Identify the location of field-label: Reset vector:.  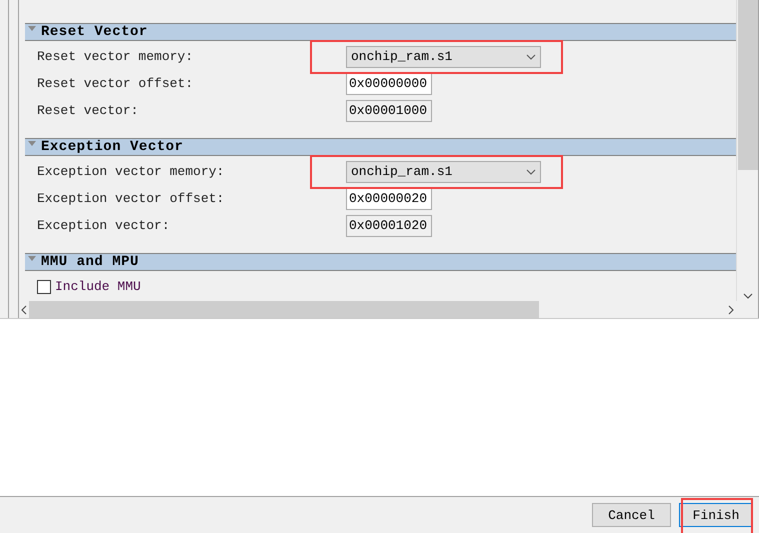
(88, 110).